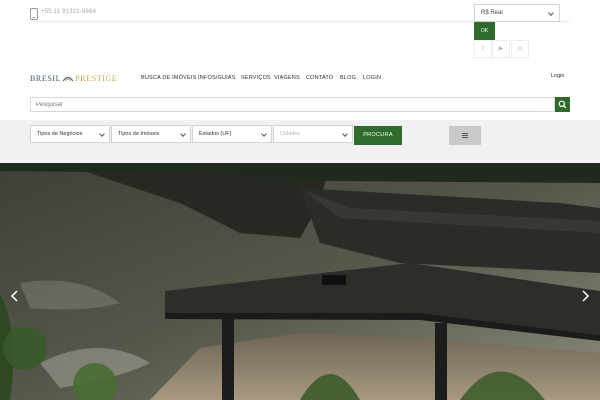 The image size is (600, 400). Describe the element at coordinates (348, 78) in the screenshot. I see `nav-blog: BLOG` at that location.